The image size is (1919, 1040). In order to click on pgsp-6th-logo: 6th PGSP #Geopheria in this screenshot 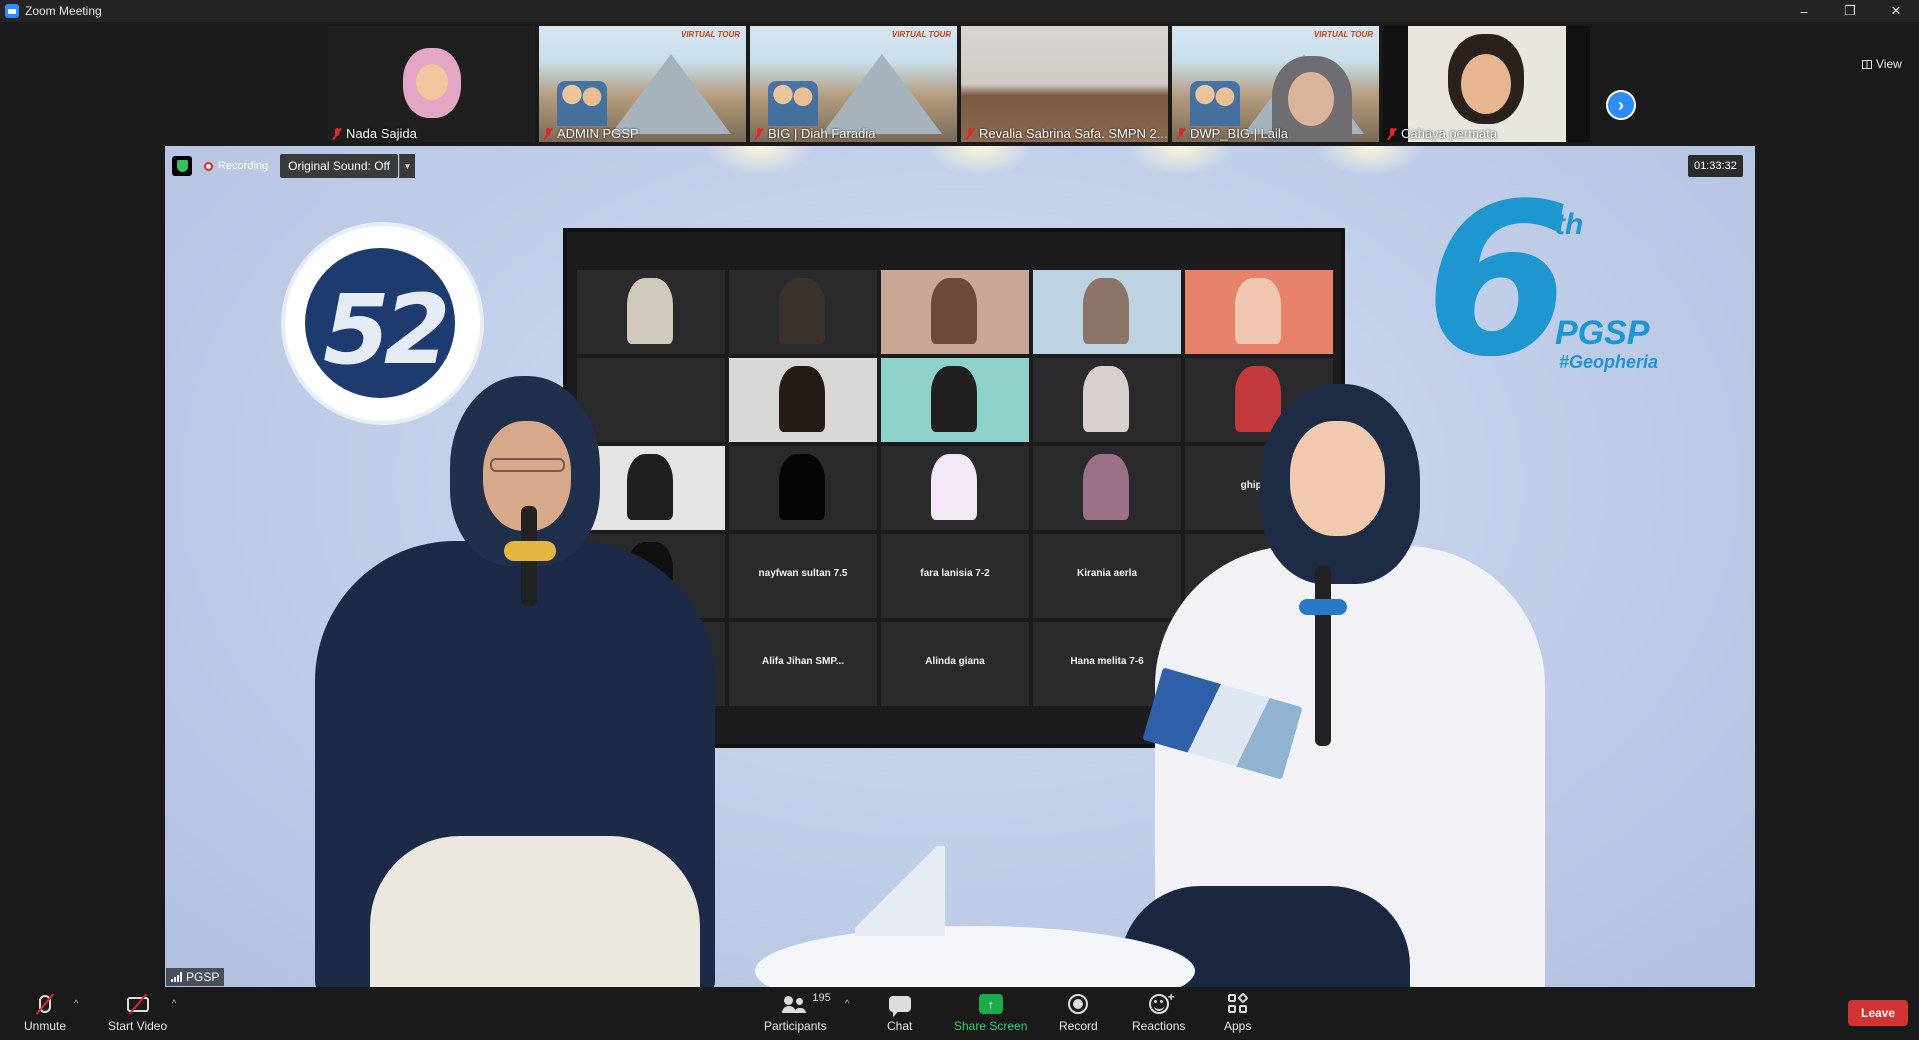, I will do `click(1542, 280)`.